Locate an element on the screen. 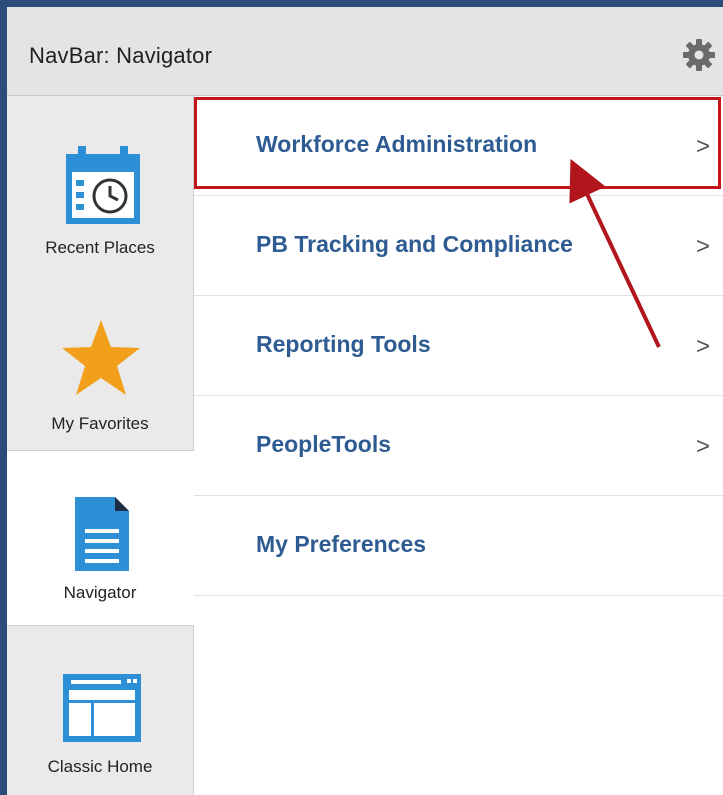 The width and height of the screenshot is (723, 795). star-icon is located at coordinates (101, 357).